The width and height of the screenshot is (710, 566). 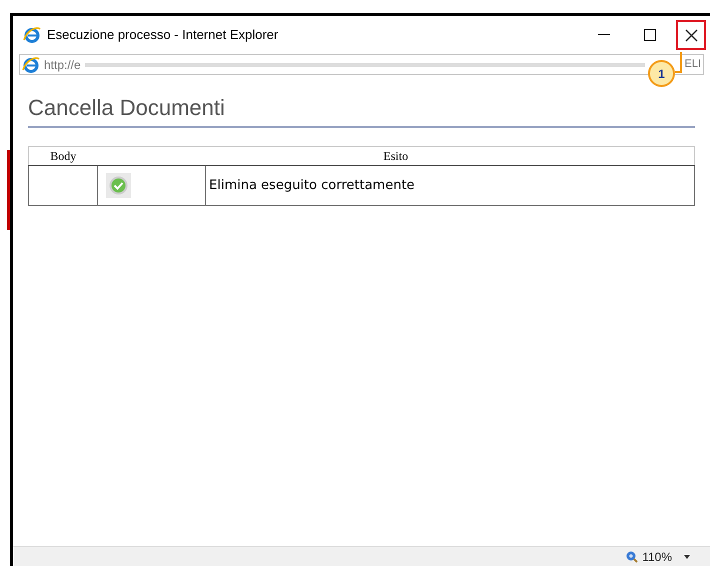 I want to click on url-text: ELI, so click(x=692, y=64).